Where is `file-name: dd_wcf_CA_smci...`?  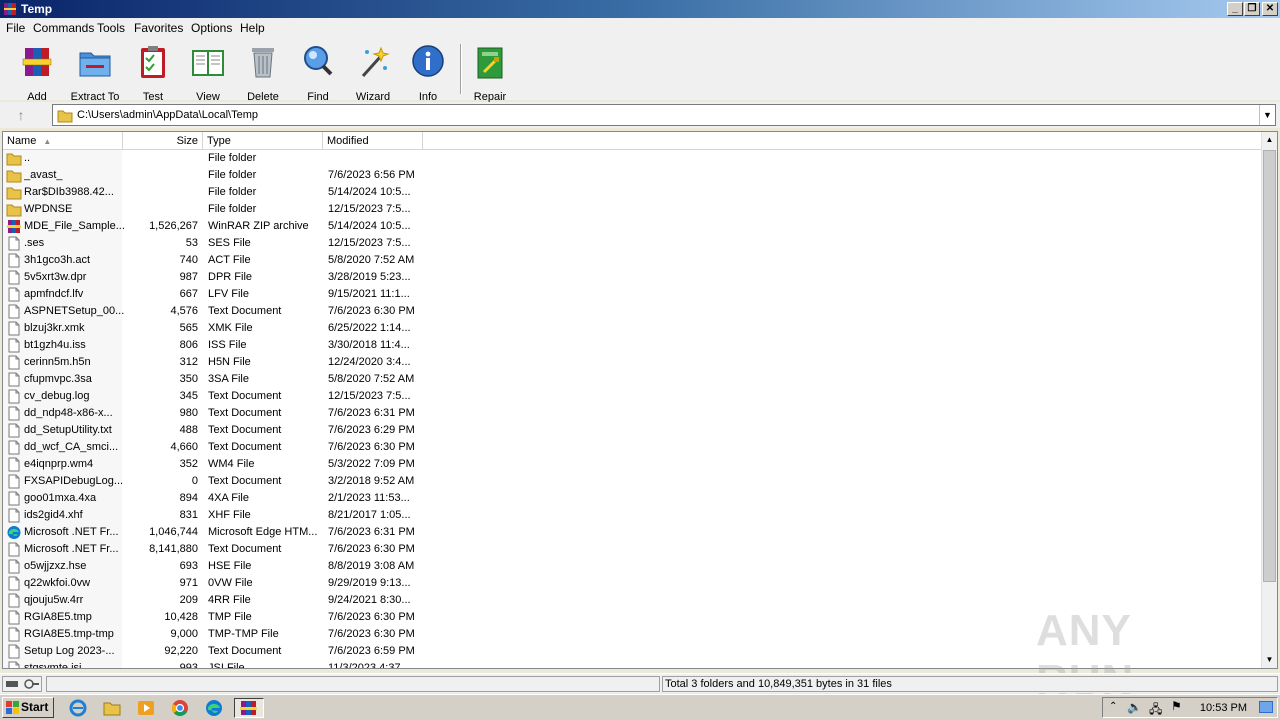 file-name: dd_wcf_CA_smci... is located at coordinates (71, 447).